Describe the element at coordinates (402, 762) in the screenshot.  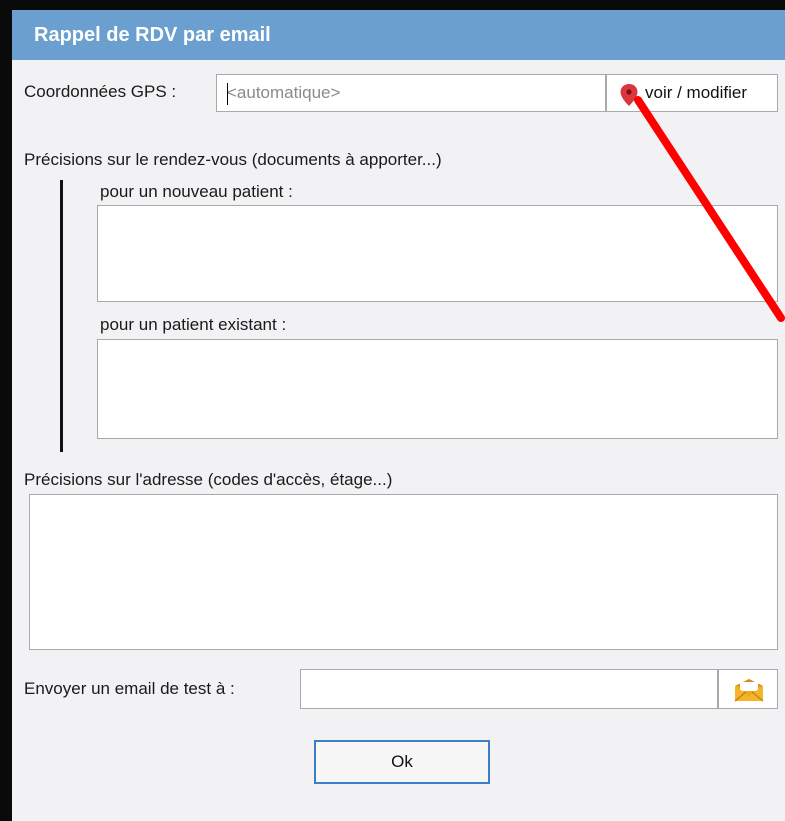
I see `ok-button: Ok` at that location.